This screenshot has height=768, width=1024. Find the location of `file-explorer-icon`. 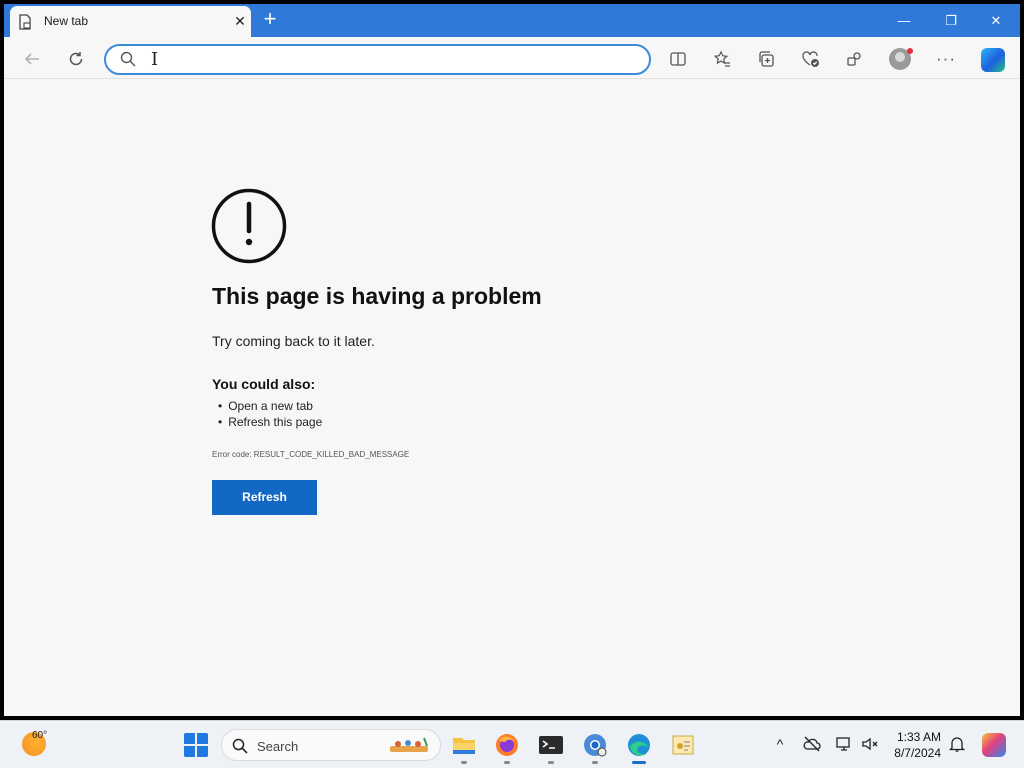

file-explorer-icon is located at coordinates (464, 745).